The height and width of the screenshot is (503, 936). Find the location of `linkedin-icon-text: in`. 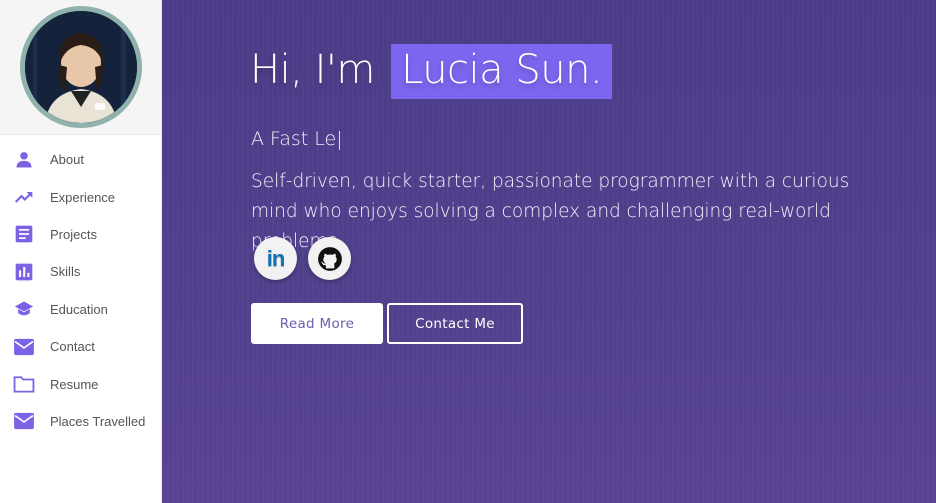

linkedin-icon-text: in is located at coordinates (276, 258).